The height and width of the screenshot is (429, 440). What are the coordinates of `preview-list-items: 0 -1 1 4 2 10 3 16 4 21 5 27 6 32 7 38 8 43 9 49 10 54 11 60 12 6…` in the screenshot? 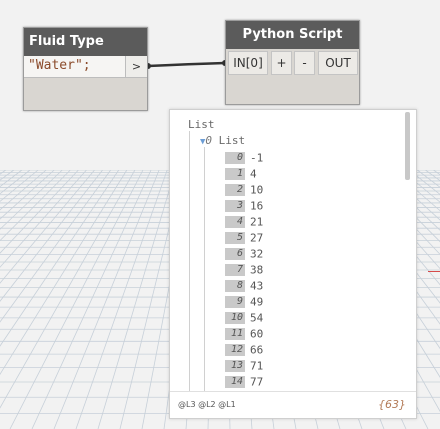 It's located at (244, 270).